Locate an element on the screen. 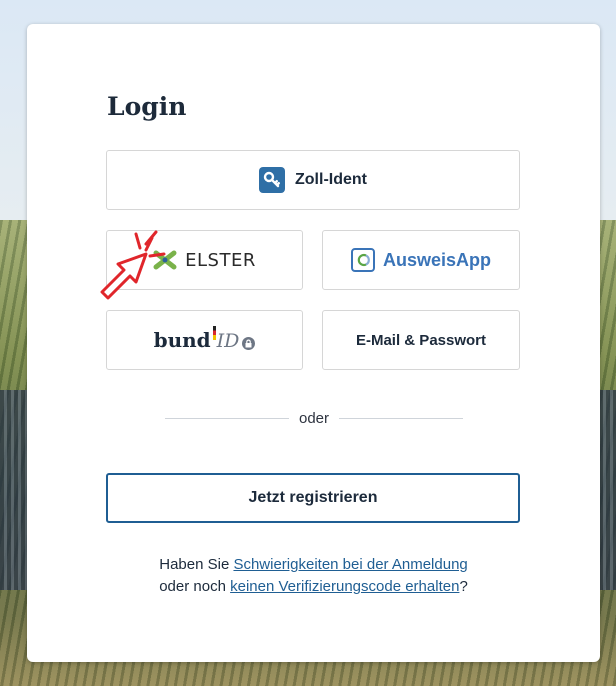 The image size is (616, 686). email-password-label: E-Mail & Passwort is located at coordinates (421, 340).